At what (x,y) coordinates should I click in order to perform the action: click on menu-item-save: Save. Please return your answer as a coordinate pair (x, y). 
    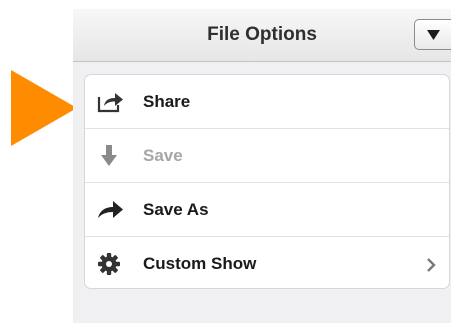
    Looking at the image, I should click on (267, 156).